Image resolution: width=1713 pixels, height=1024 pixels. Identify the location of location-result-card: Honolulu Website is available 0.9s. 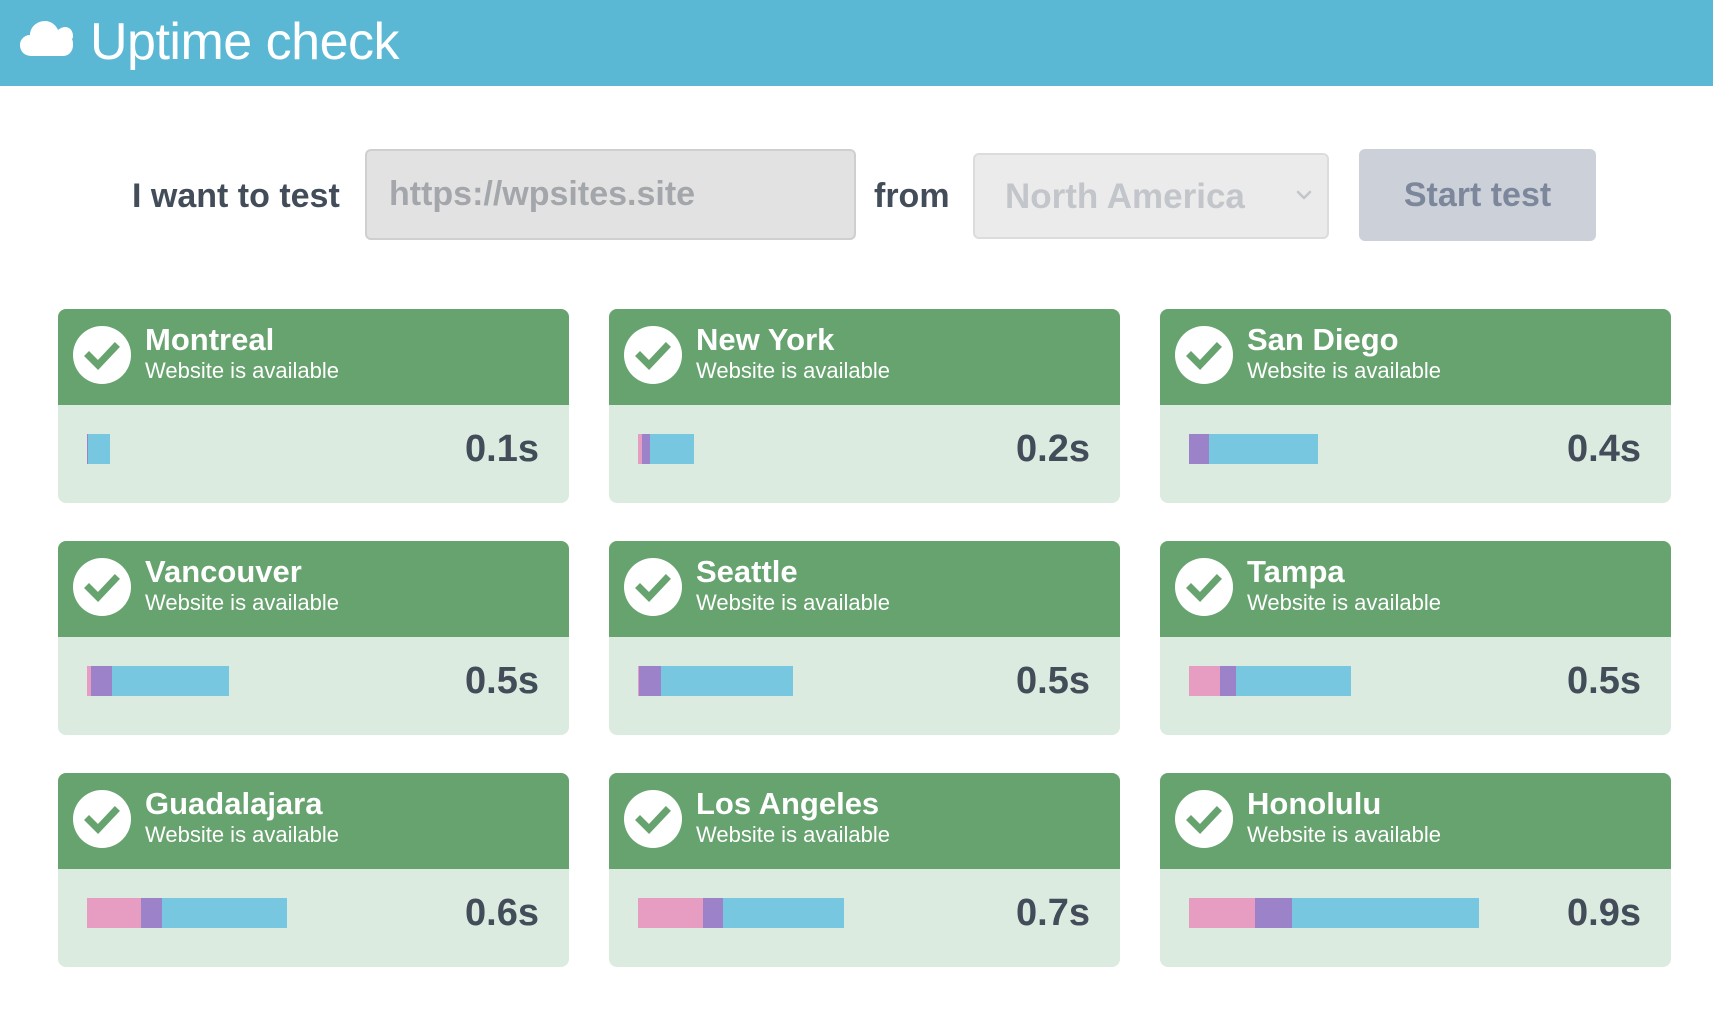
(1415, 870).